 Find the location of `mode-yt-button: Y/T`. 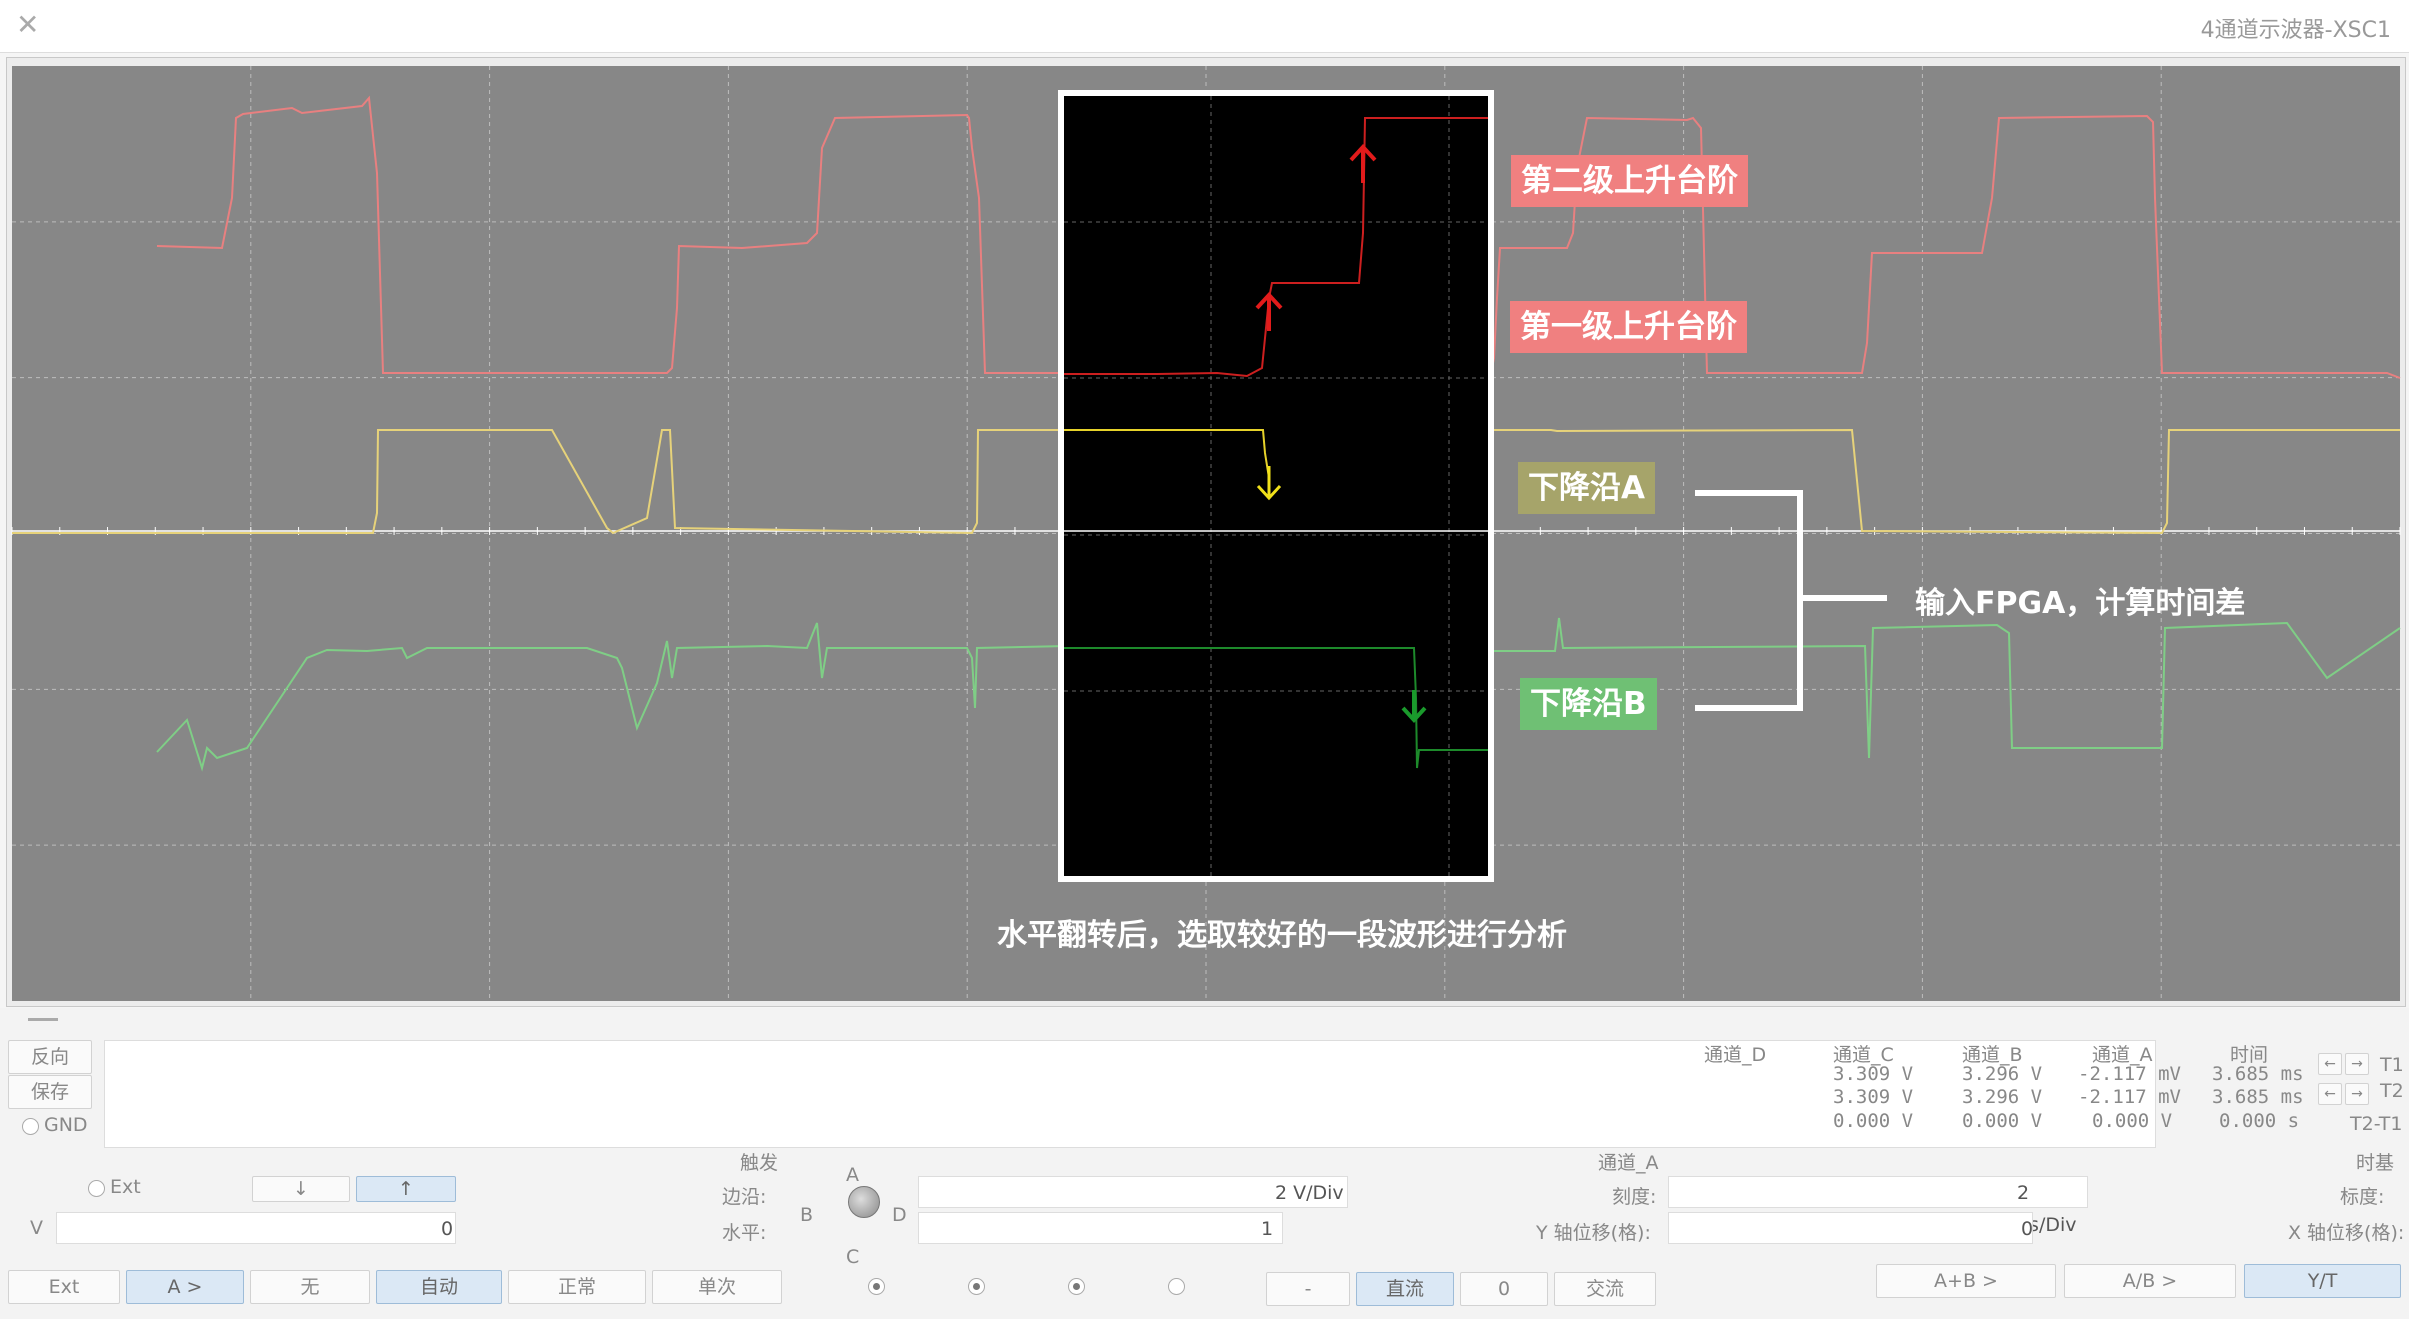

mode-yt-button: Y/T is located at coordinates (2322, 1281).